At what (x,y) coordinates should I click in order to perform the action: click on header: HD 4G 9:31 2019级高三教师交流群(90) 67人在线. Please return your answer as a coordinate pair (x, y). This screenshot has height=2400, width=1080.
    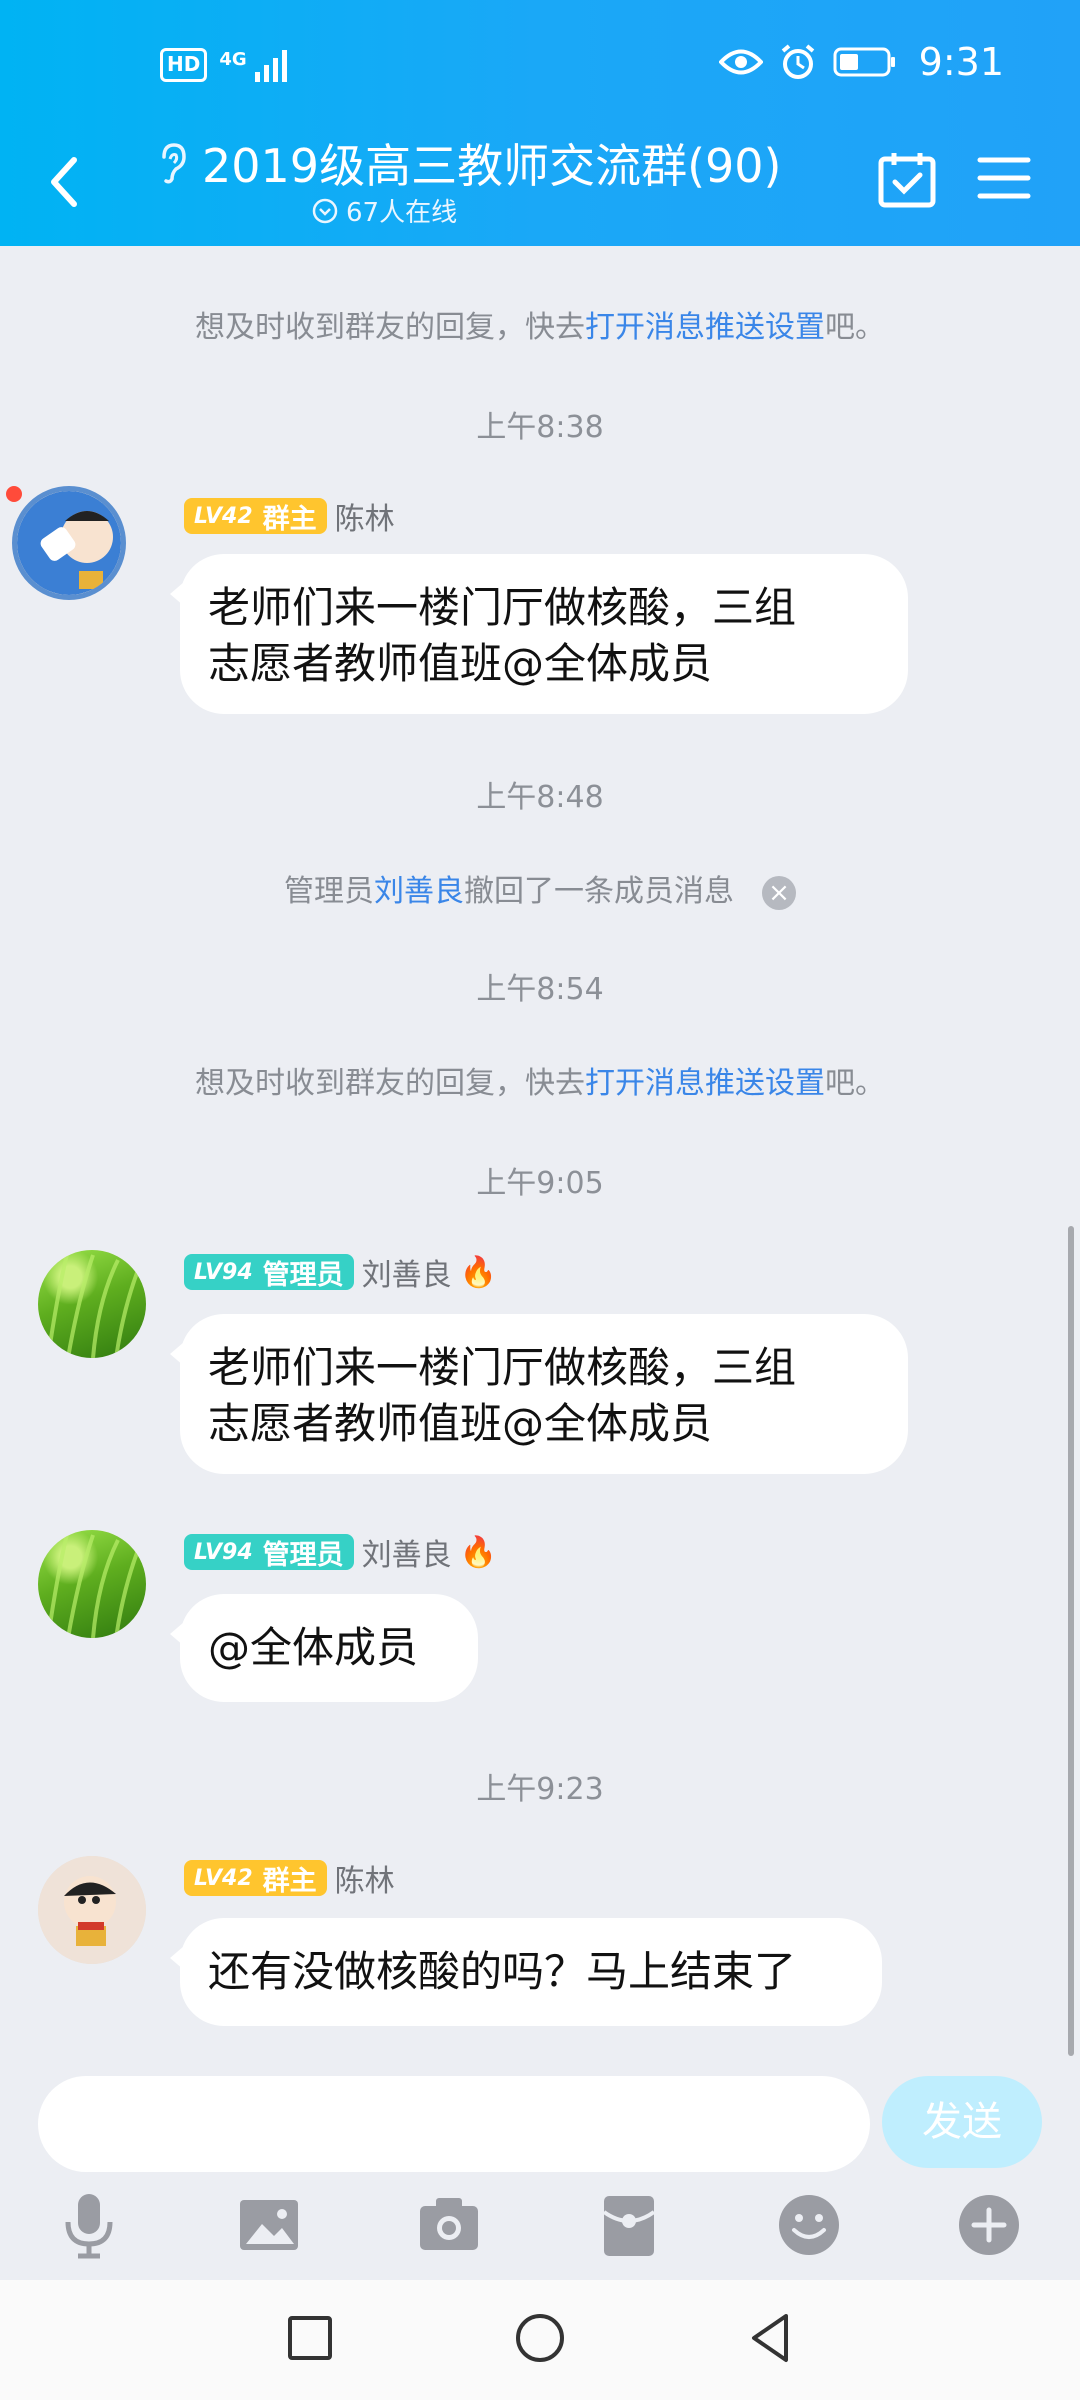
    Looking at the image, I should click on (540, 123).